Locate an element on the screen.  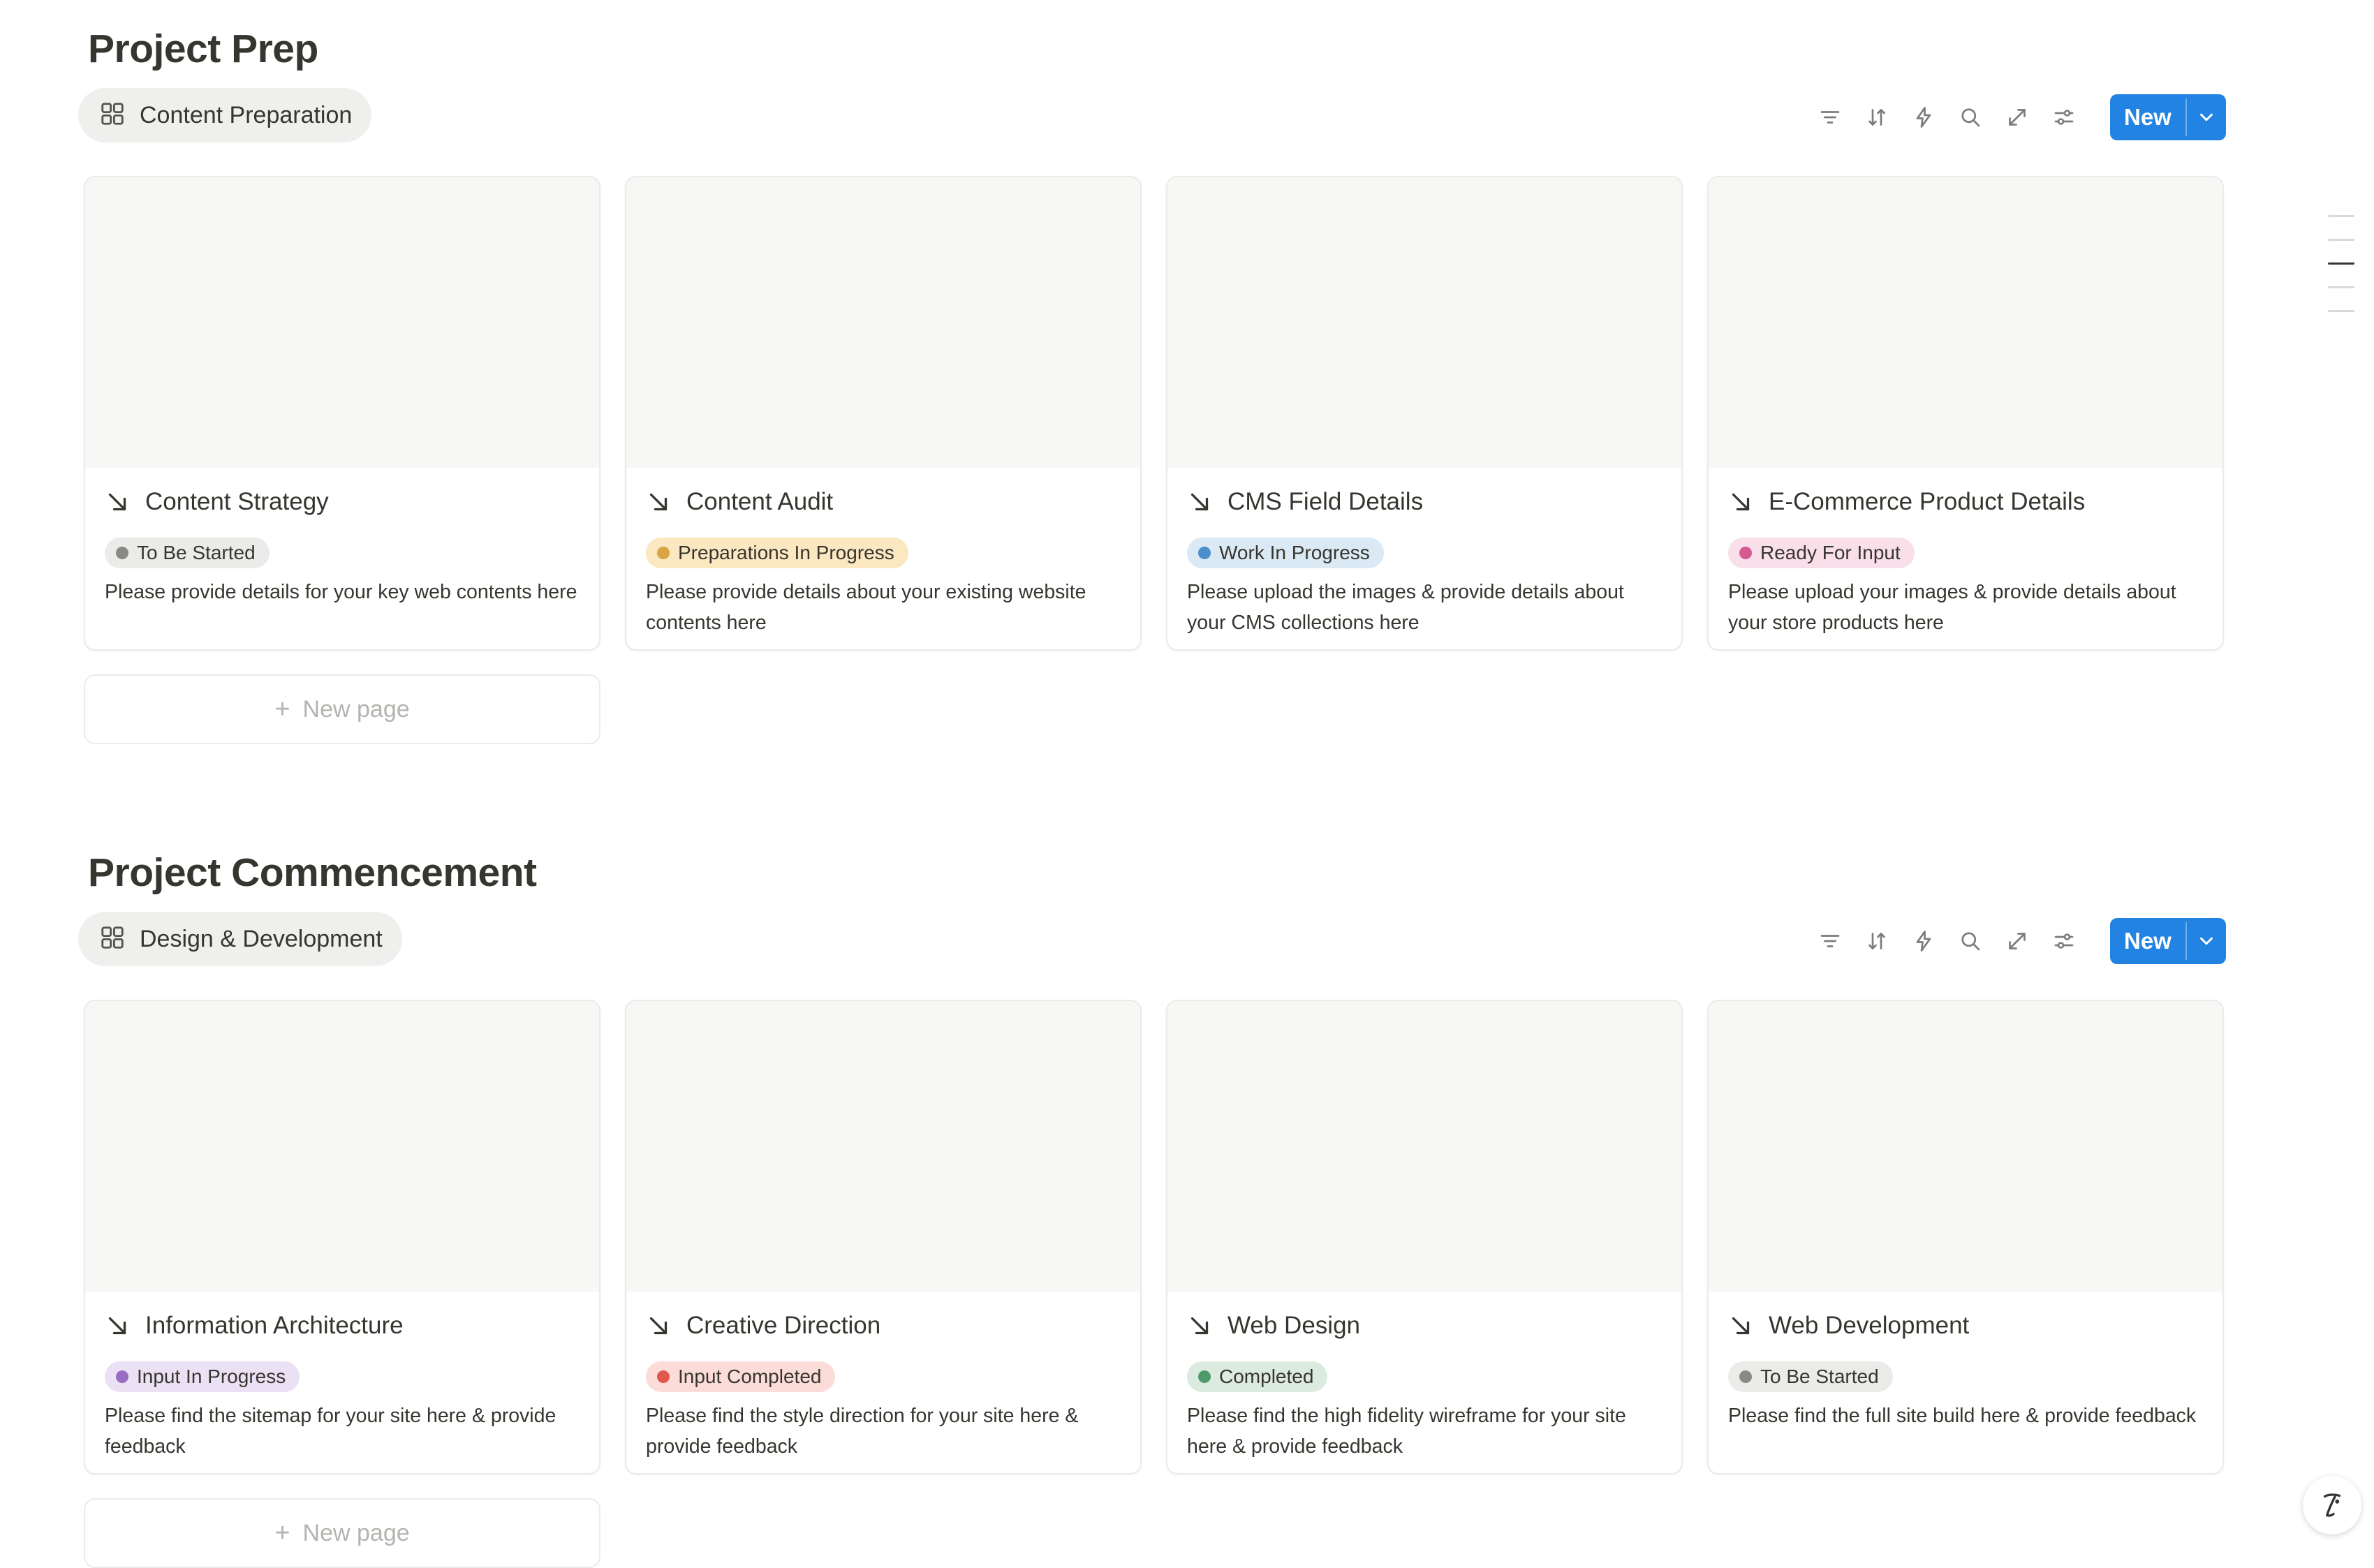
status-badge: Work In Progress is located at coordinates (1285, 553).